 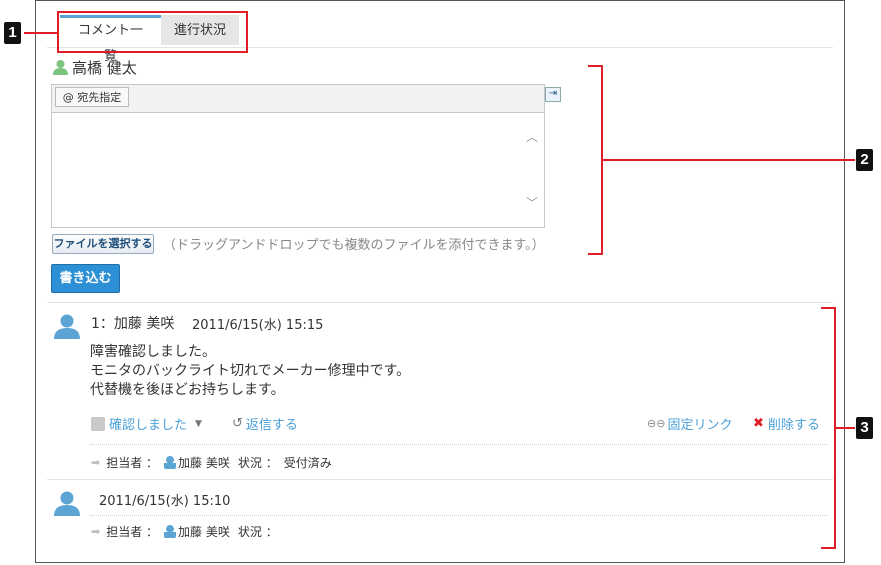 I want to click on comment-1-meta-divider, so click(x=458, y=444).